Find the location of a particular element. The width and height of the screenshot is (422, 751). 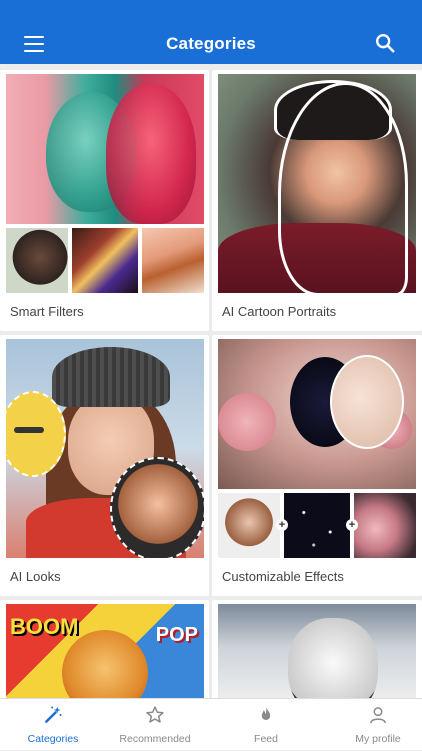

page-title: Categories is located at coordinates (211, 43).